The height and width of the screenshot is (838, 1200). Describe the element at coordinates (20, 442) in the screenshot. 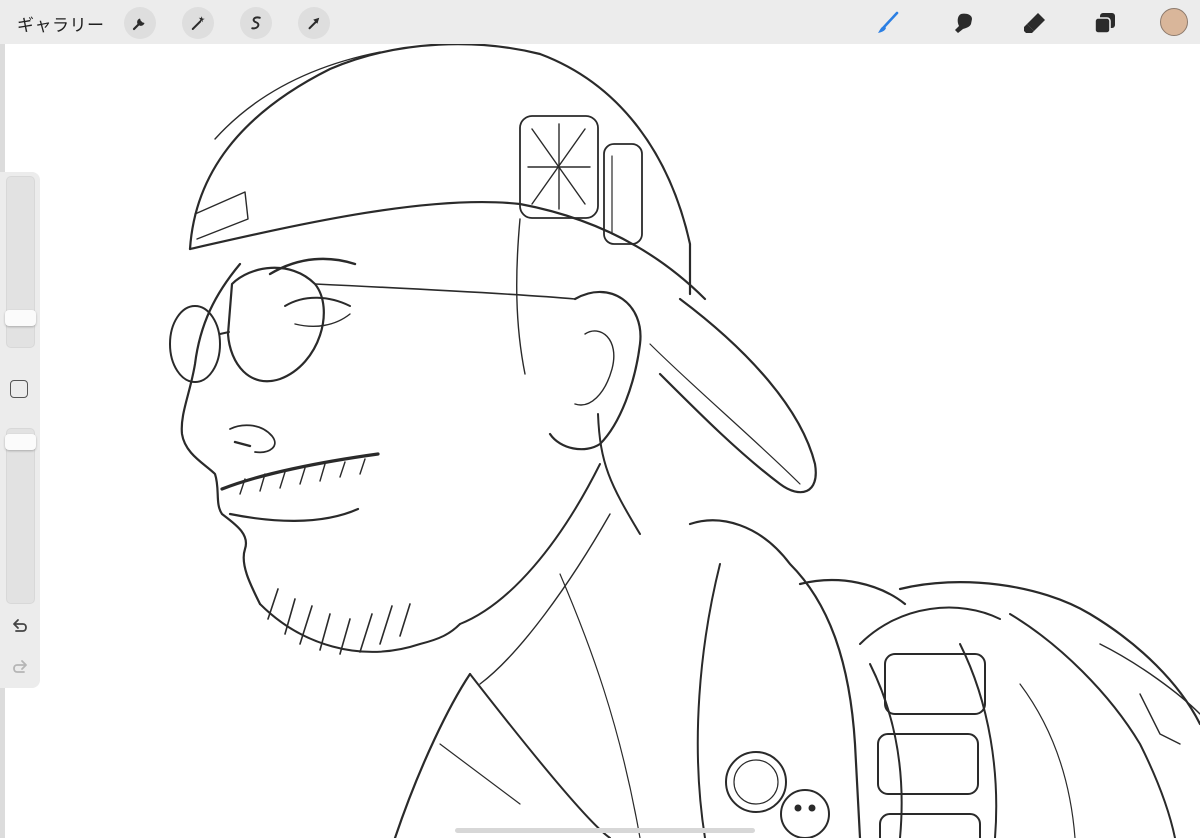

I see `opacity-thumb` at that location.